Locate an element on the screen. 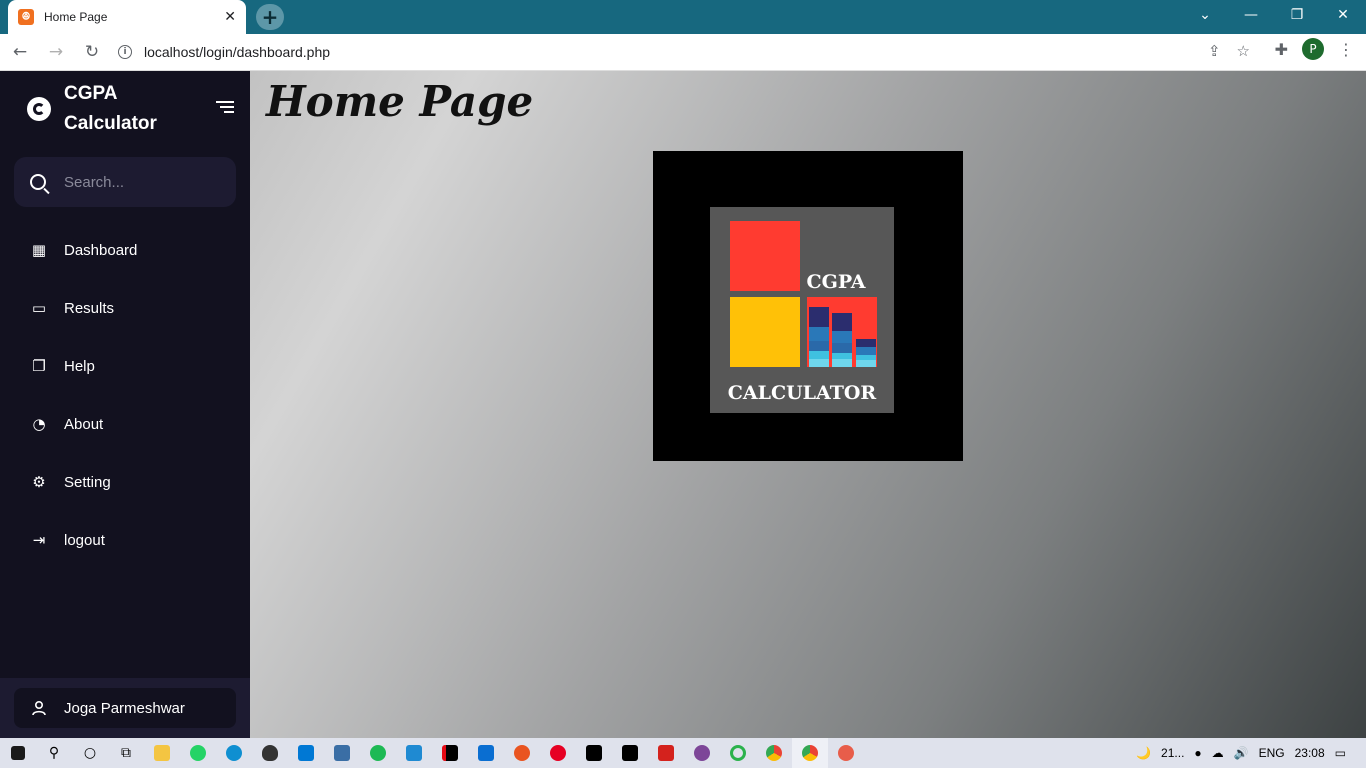 This screenshot has height=768, width=1366. notifications-icon: ▭ is located at coordinates (1340, 753).